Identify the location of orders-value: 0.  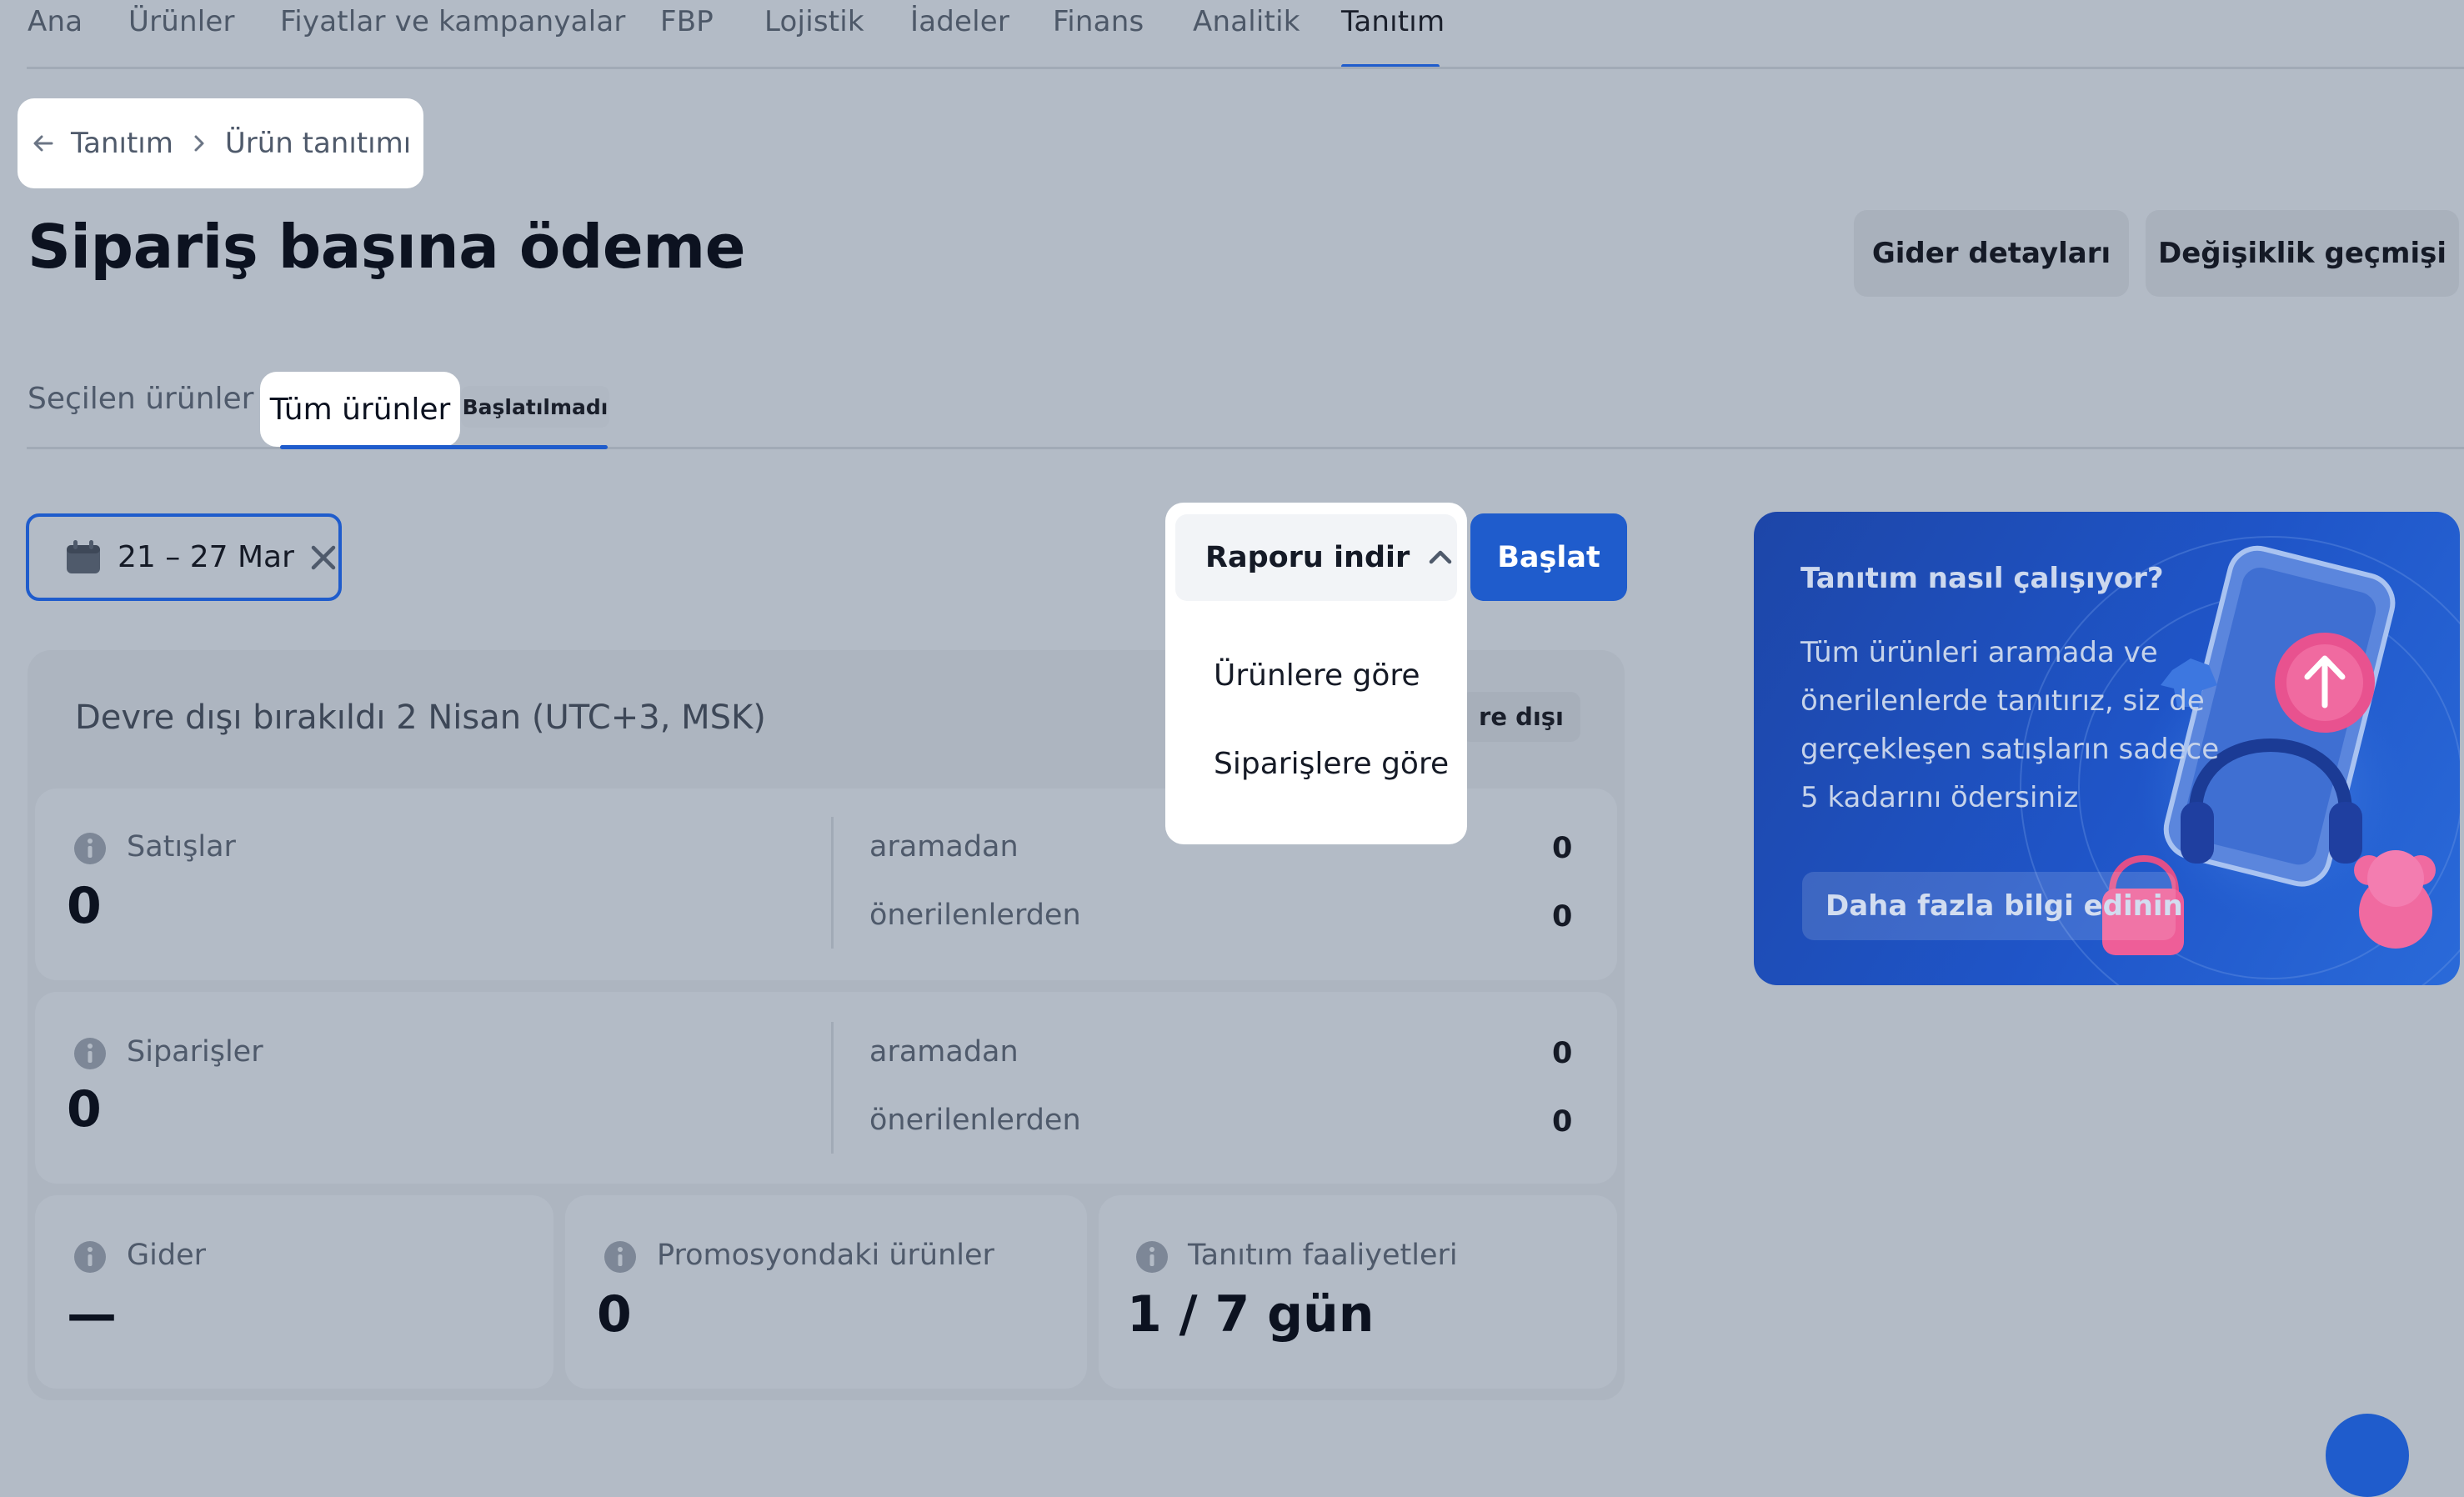
(84, 1109).